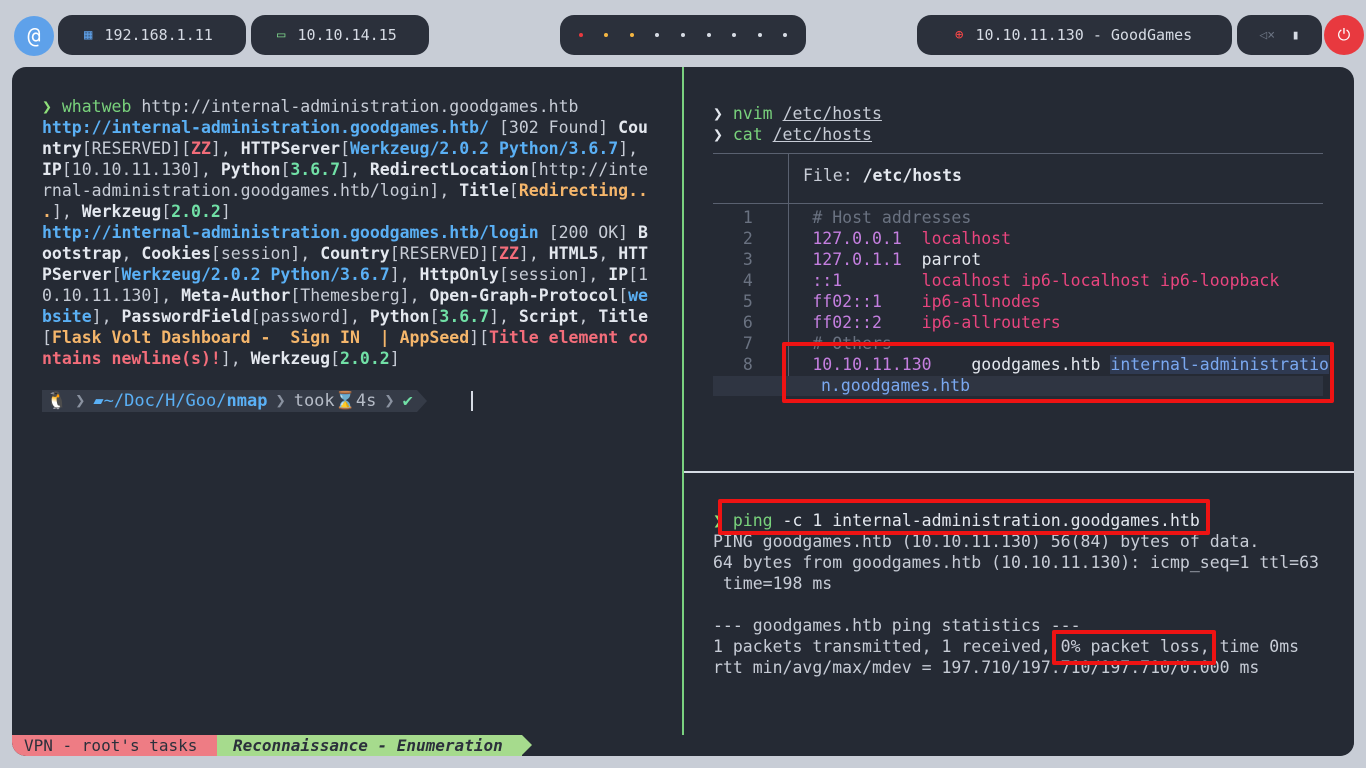  I want to click on bat-file-header: File: /etc/hosts, so click(882, 175).